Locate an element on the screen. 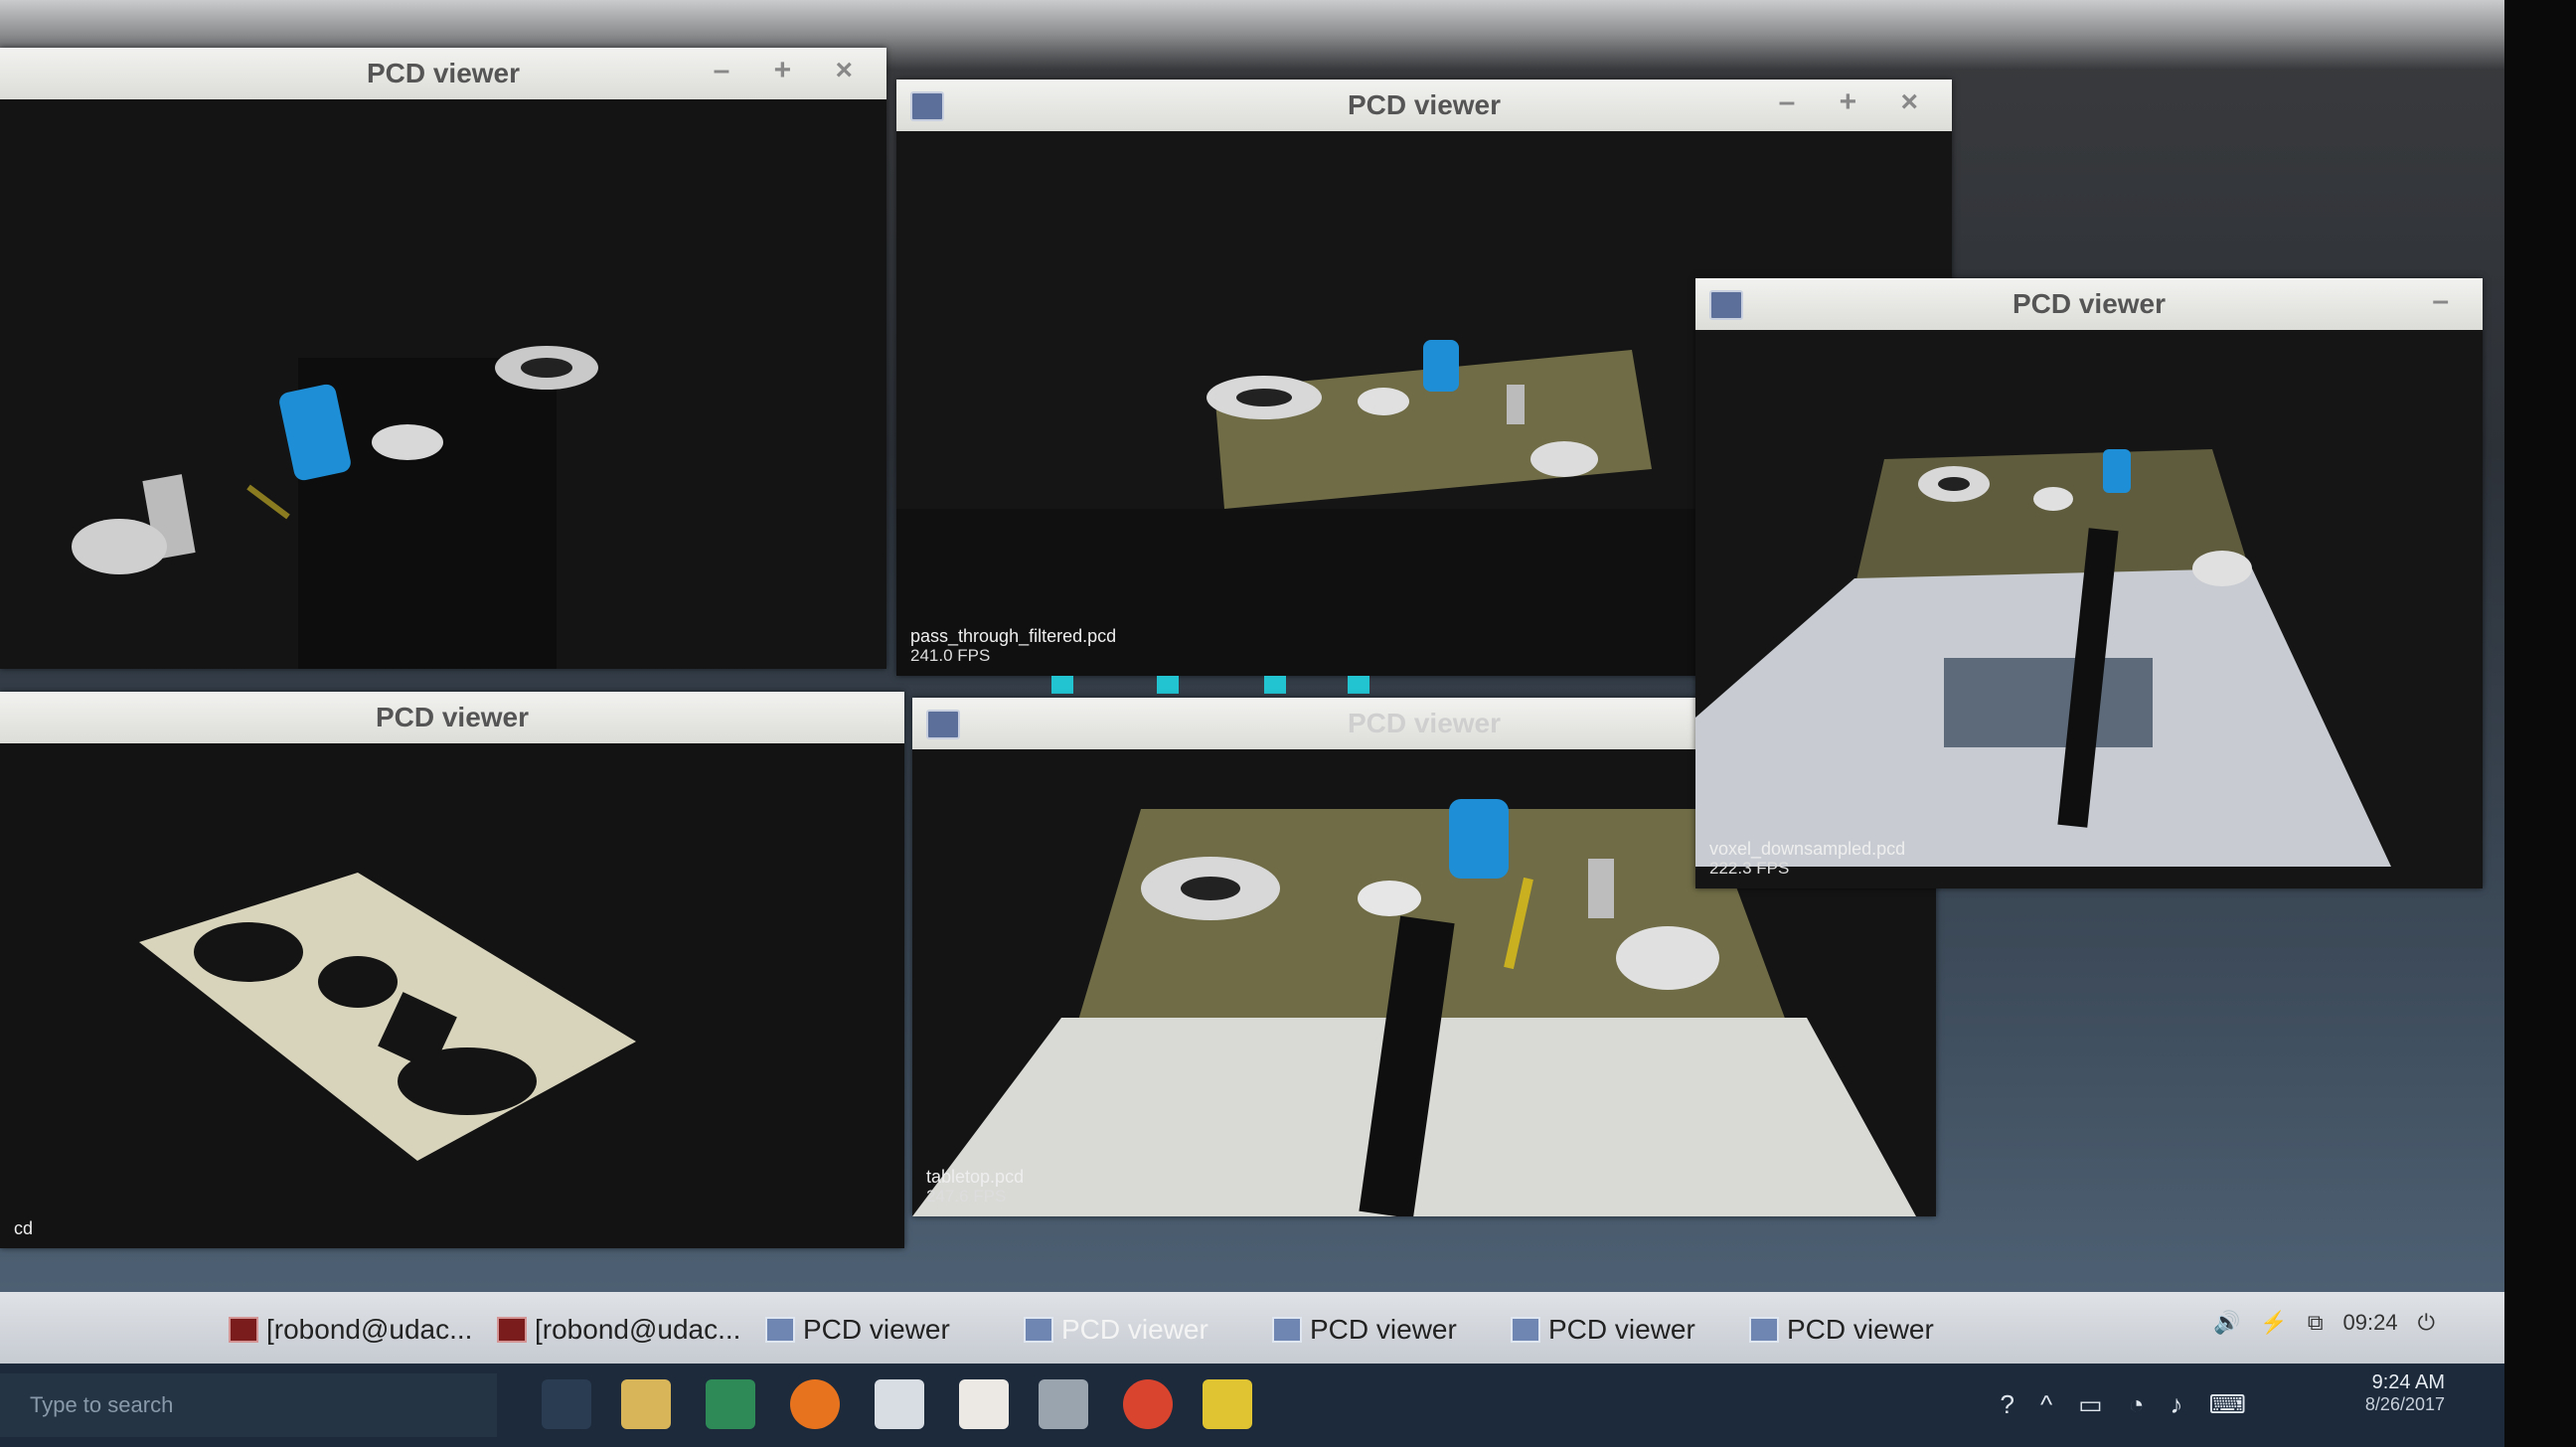 This screenshot has width=2576, height=1447. wifi-icon: ◔ is located at coordinates (2137, 1405).